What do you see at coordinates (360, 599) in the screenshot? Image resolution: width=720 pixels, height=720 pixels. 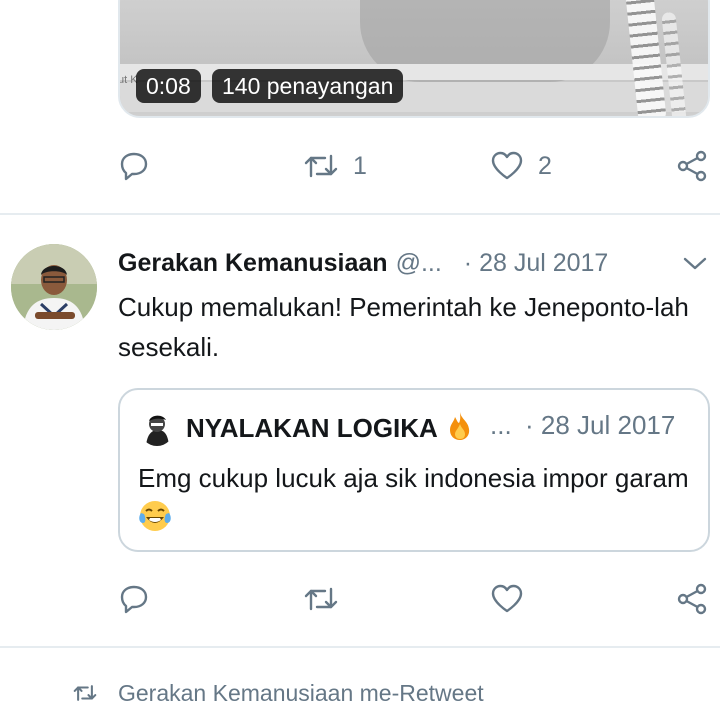 I see `tweet-actions` at bounding box center [360, 599].